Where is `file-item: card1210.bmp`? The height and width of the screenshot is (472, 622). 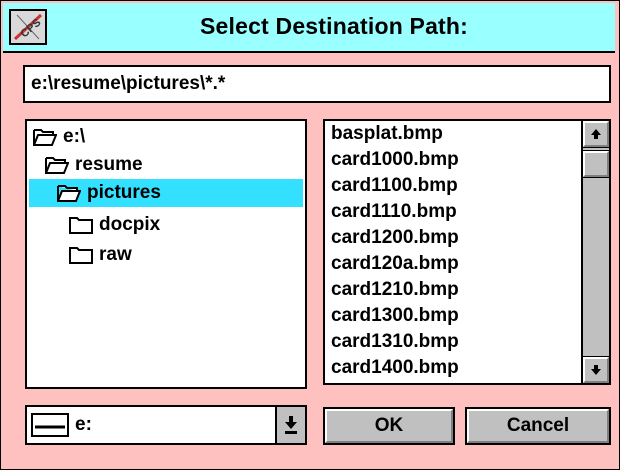
file-item: card1210.bmp is located at coordinates (395, 290).